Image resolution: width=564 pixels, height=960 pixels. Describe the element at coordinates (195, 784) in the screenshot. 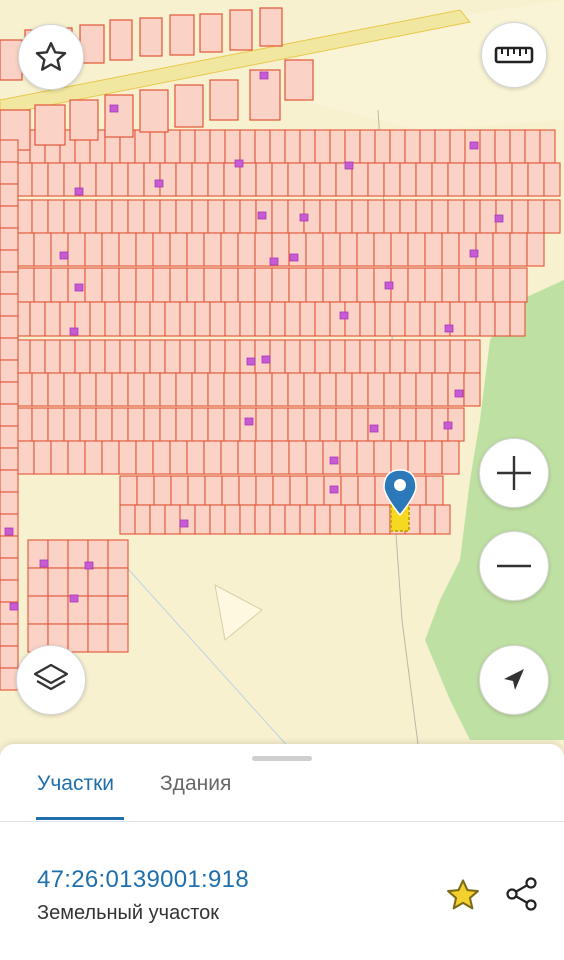

I see `tab-buildings: Здания` at that location.